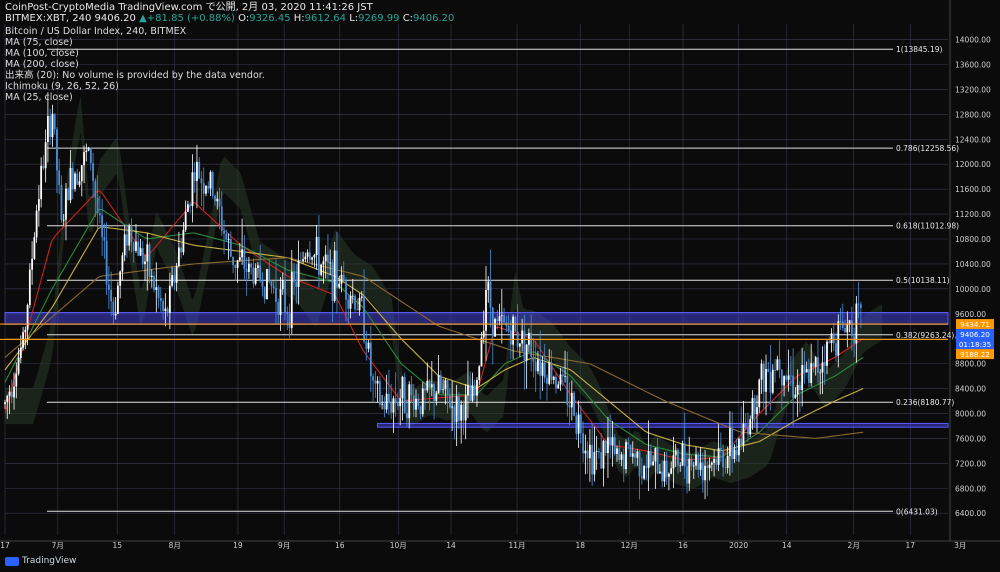  I want to click on footer-bar, so click(500, 562).